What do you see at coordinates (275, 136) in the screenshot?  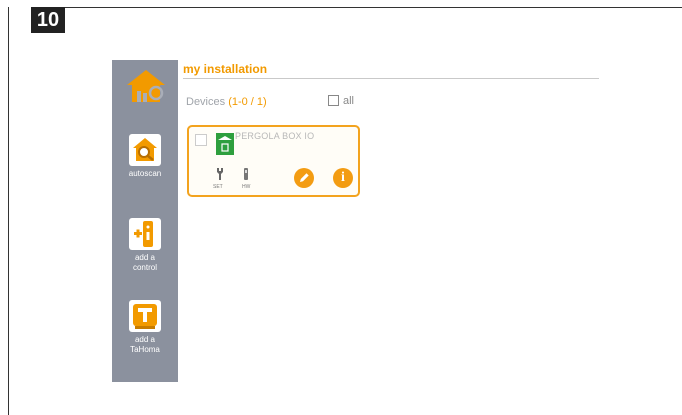 I see `device-name: PERGOLA BOX IO` at bounding box center [275, 136].